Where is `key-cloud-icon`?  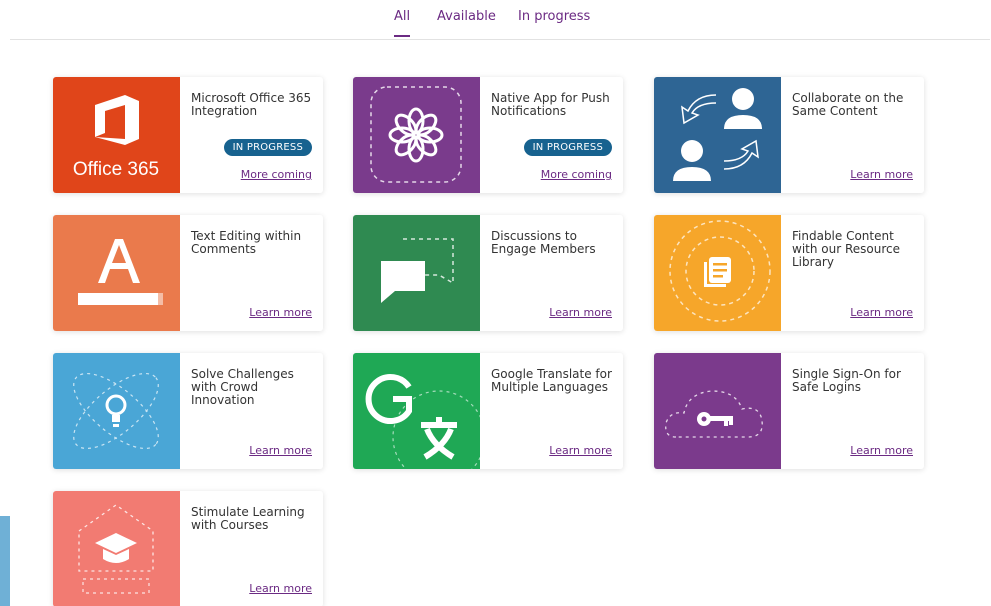 key-cloud-icon is located at coordinates (717, 411).